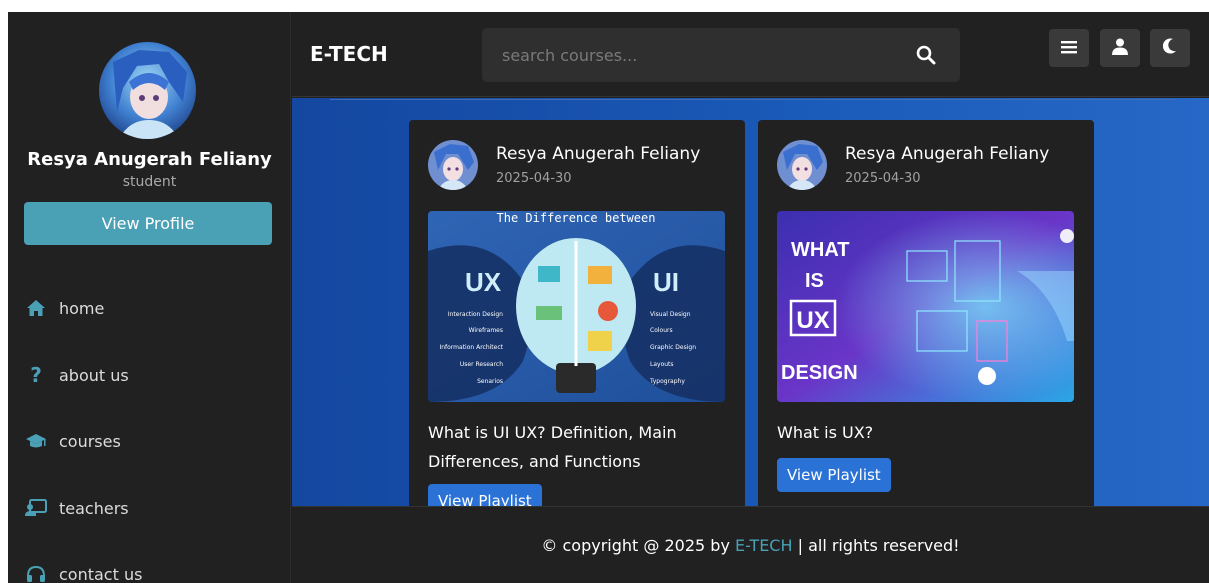  I want to click on search-bar, so click(721, 55).